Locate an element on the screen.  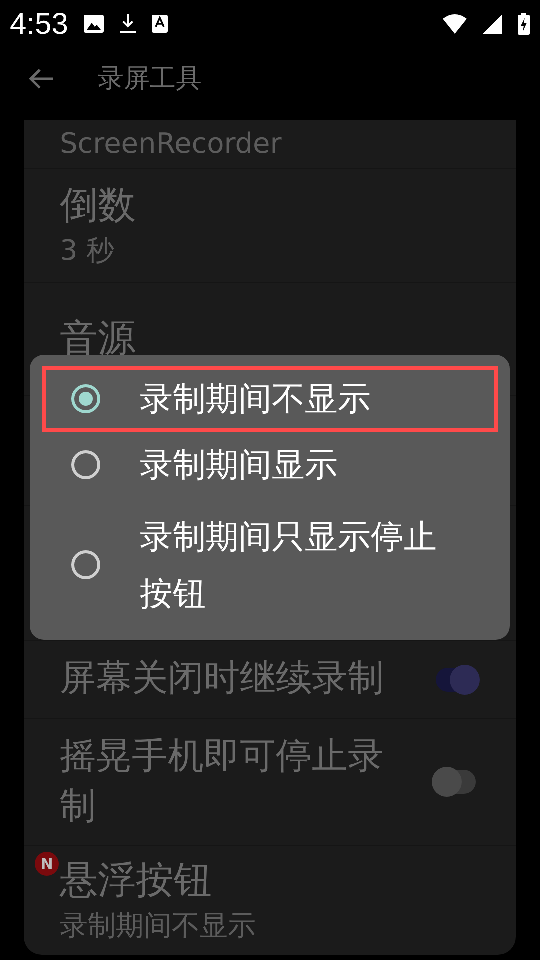
new-badge: N is located at coordinates (47, 864).